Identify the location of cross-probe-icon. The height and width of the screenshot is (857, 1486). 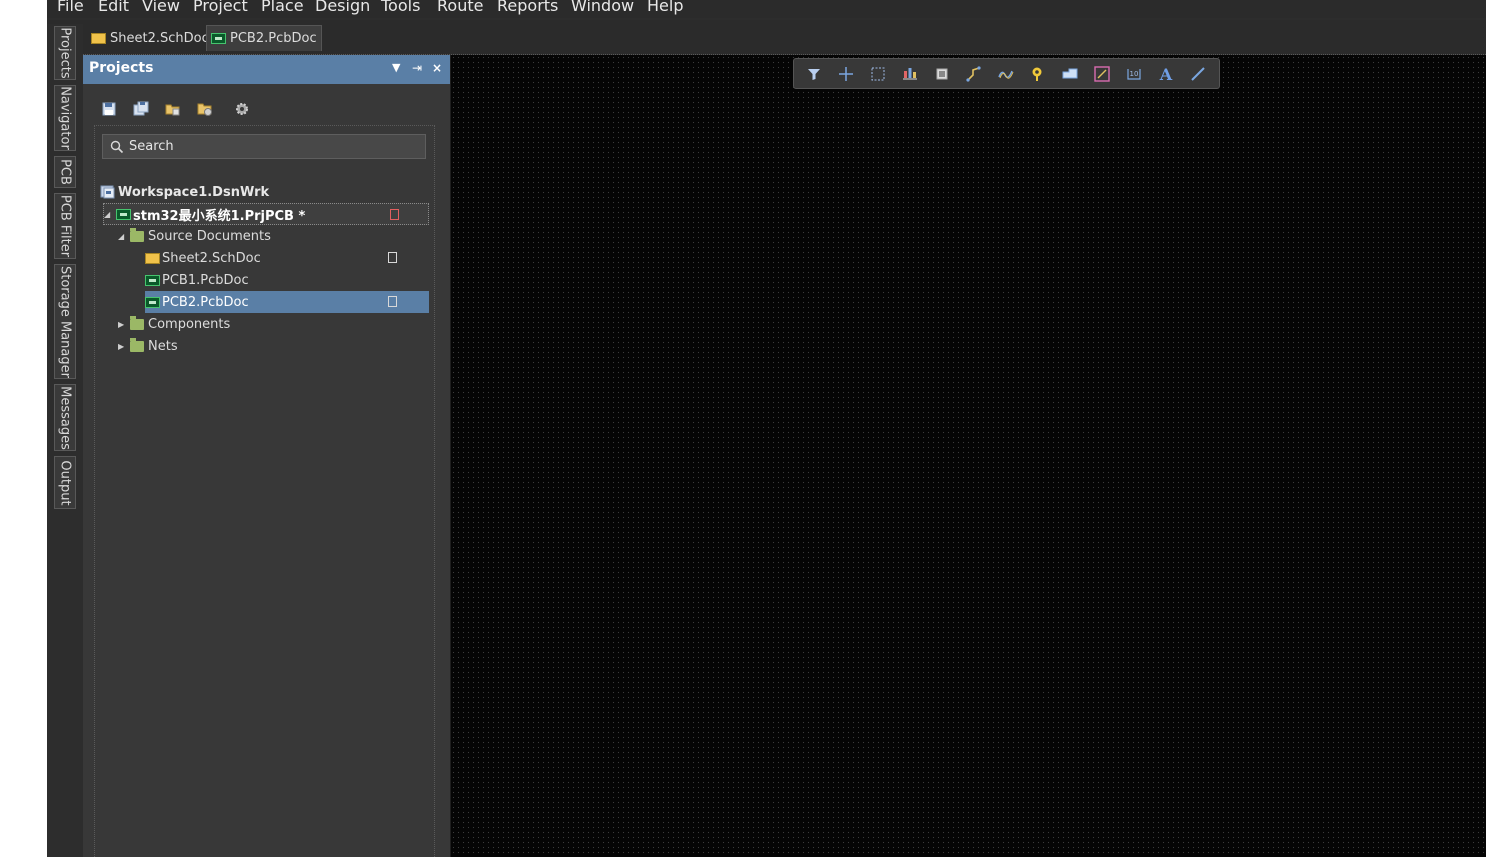
(846, 74).